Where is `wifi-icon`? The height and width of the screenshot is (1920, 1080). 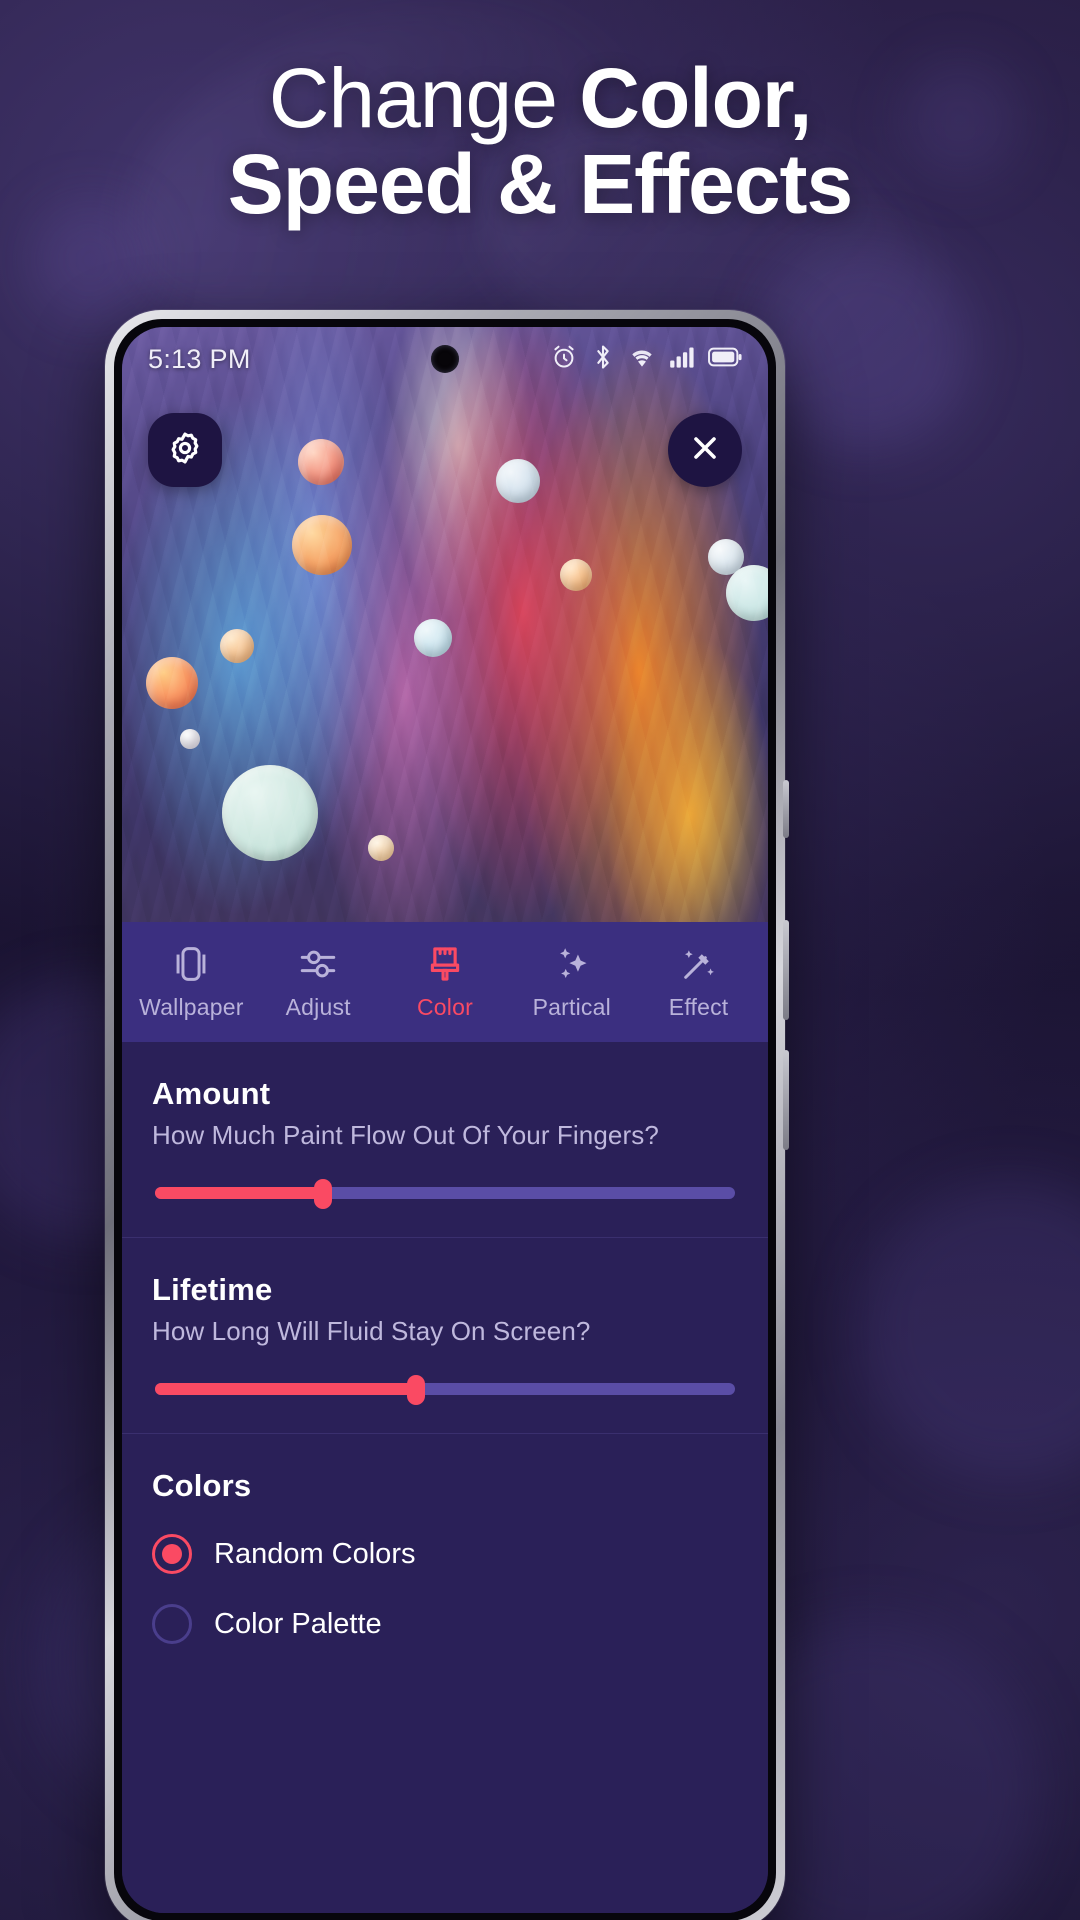 wifi-icon is located at coordinates (642, 359).